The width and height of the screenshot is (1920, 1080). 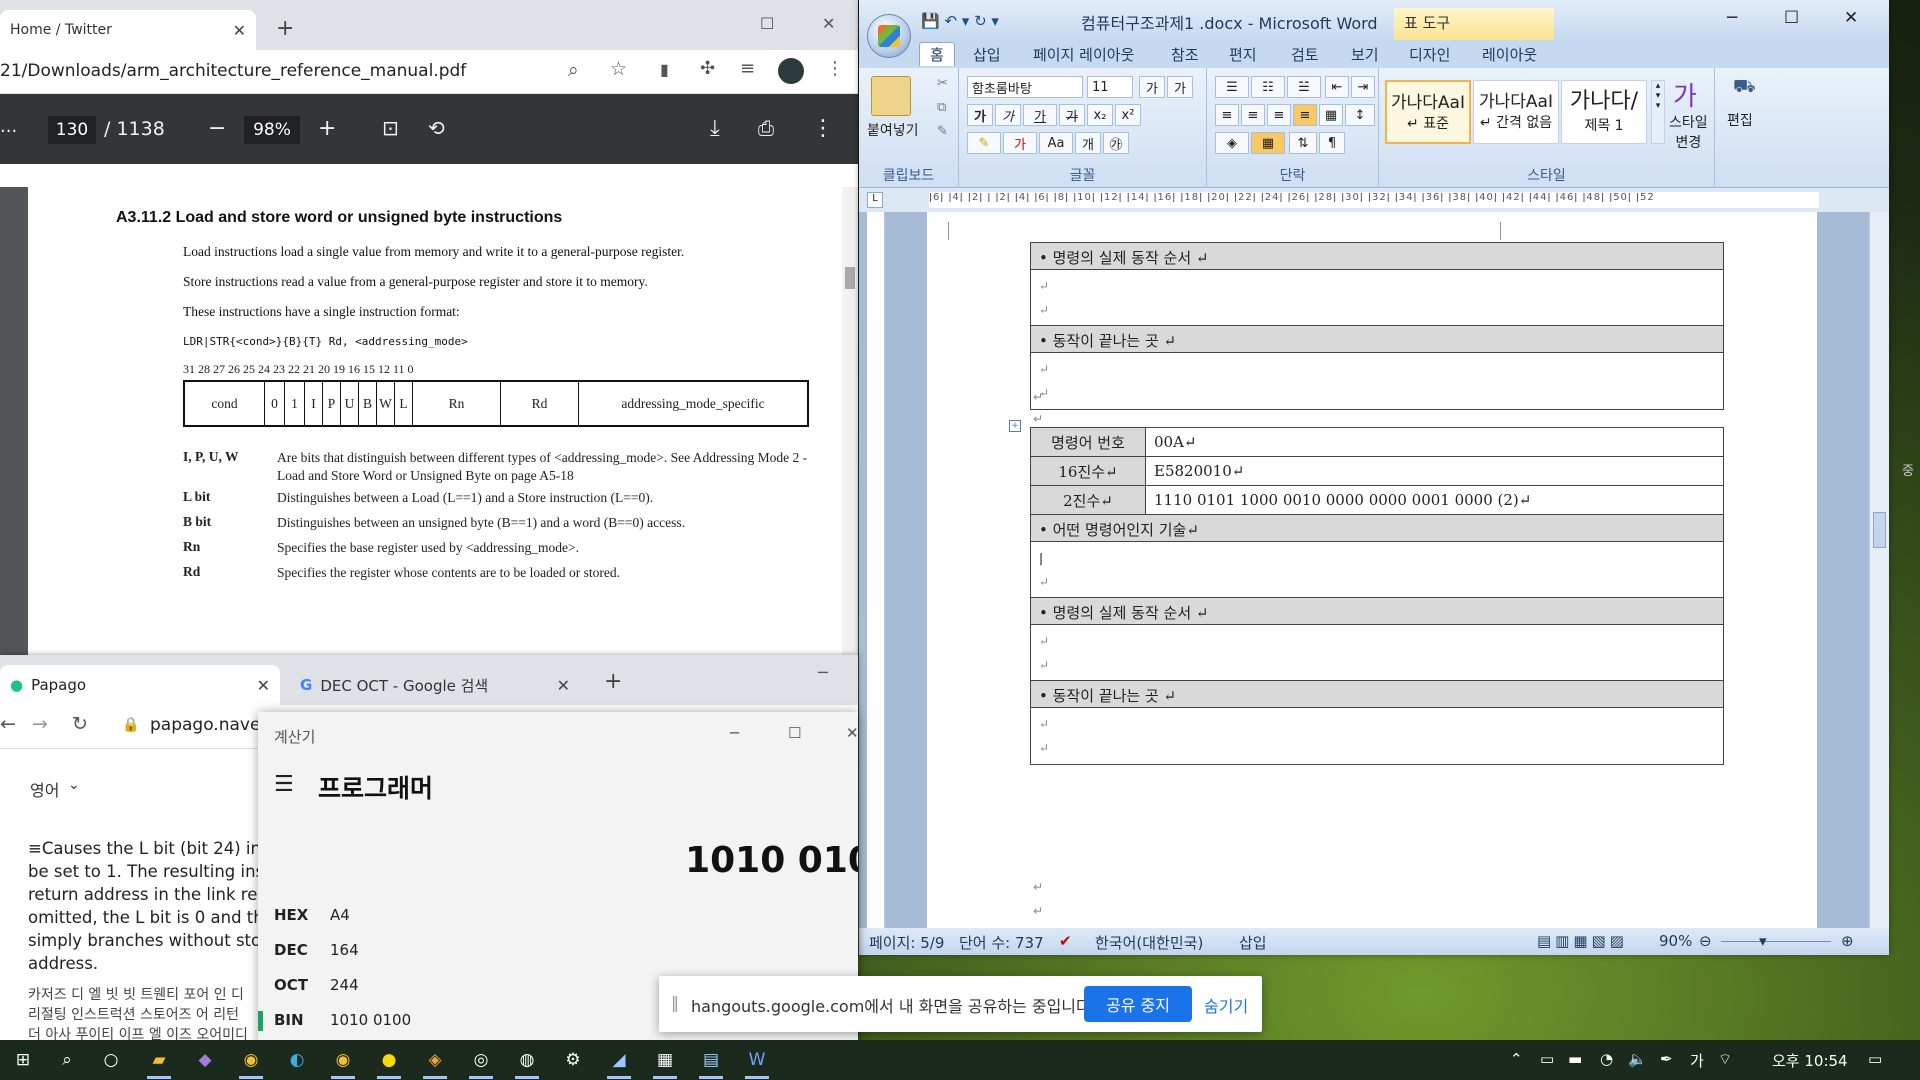 I want to click on distribute-icon: ▦, so click(x=1331, y=115).